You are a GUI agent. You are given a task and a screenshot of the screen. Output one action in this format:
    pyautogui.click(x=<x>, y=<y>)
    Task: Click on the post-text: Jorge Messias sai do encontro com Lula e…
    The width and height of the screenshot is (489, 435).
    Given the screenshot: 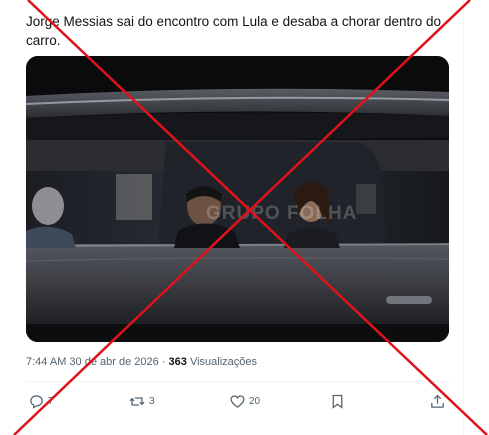 What is the action you would take?
    pyautogui.click(x=233, y=31)
    